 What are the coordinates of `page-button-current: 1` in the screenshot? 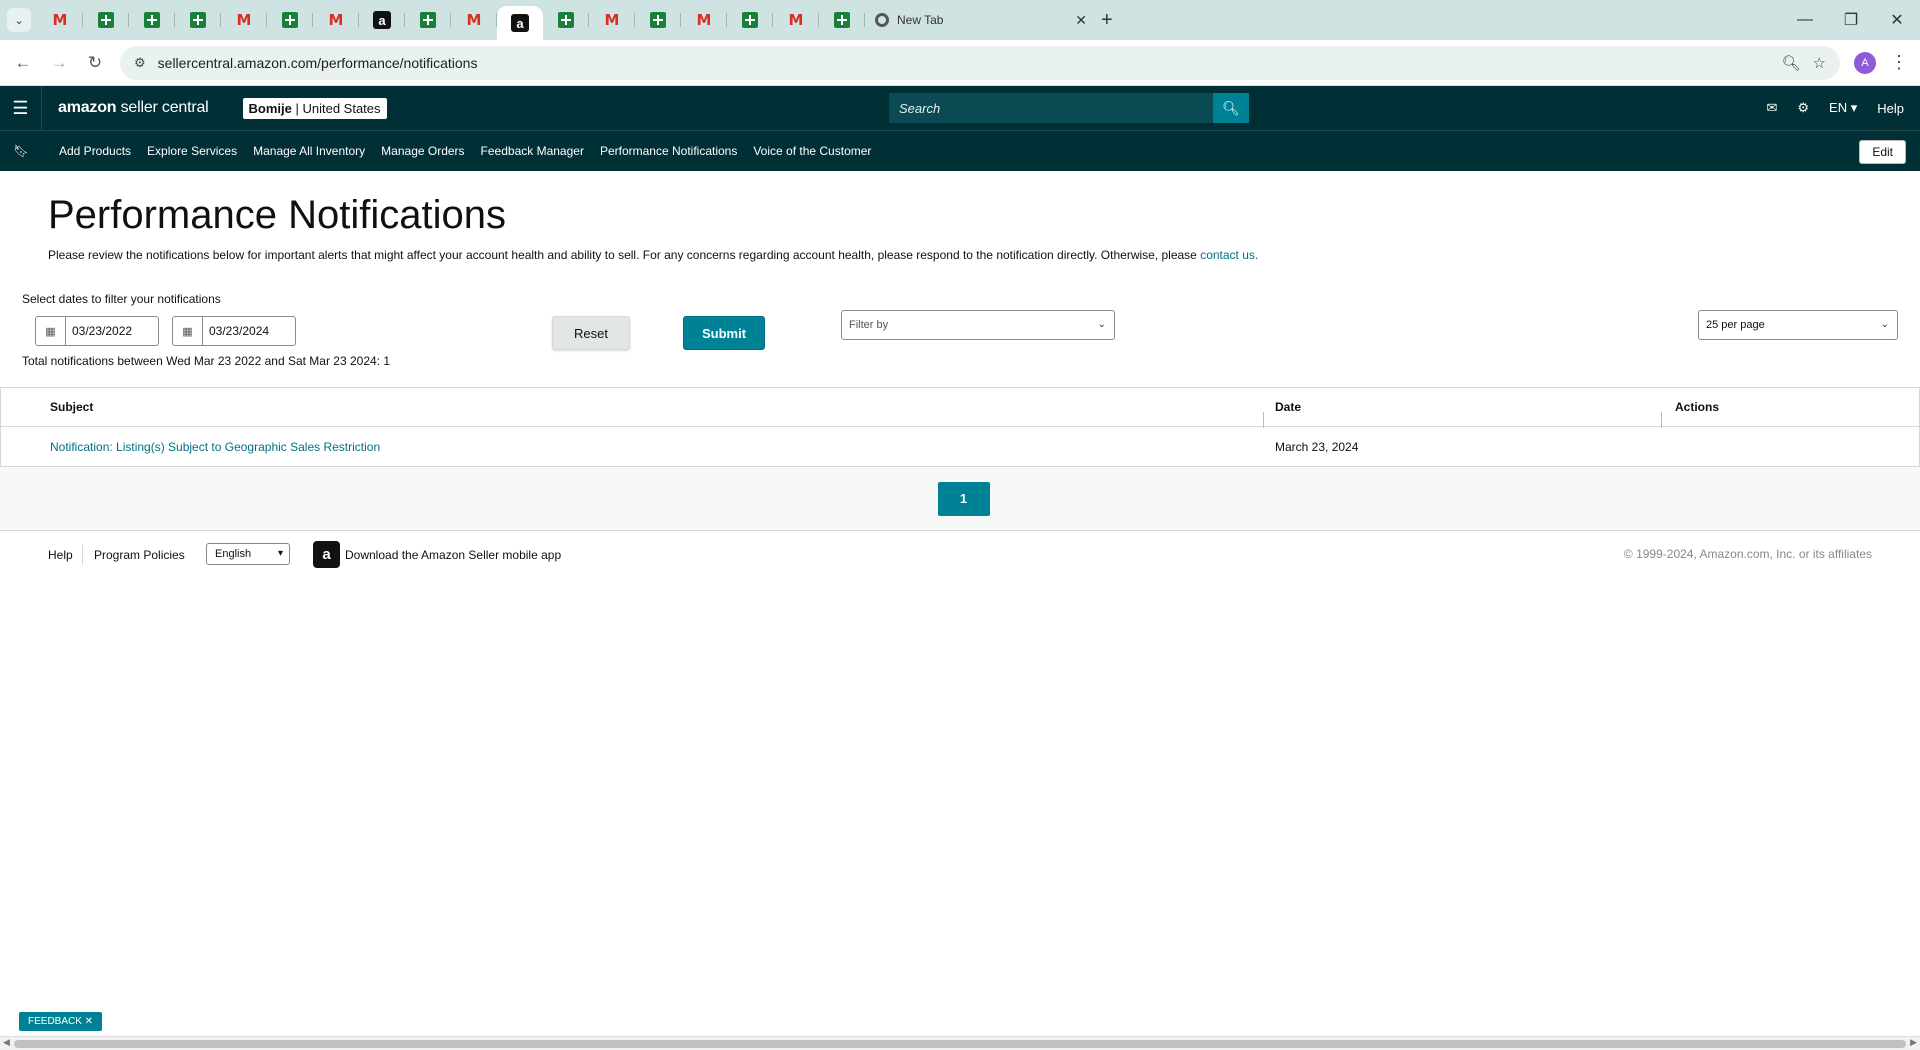 It's located at (963, 498).